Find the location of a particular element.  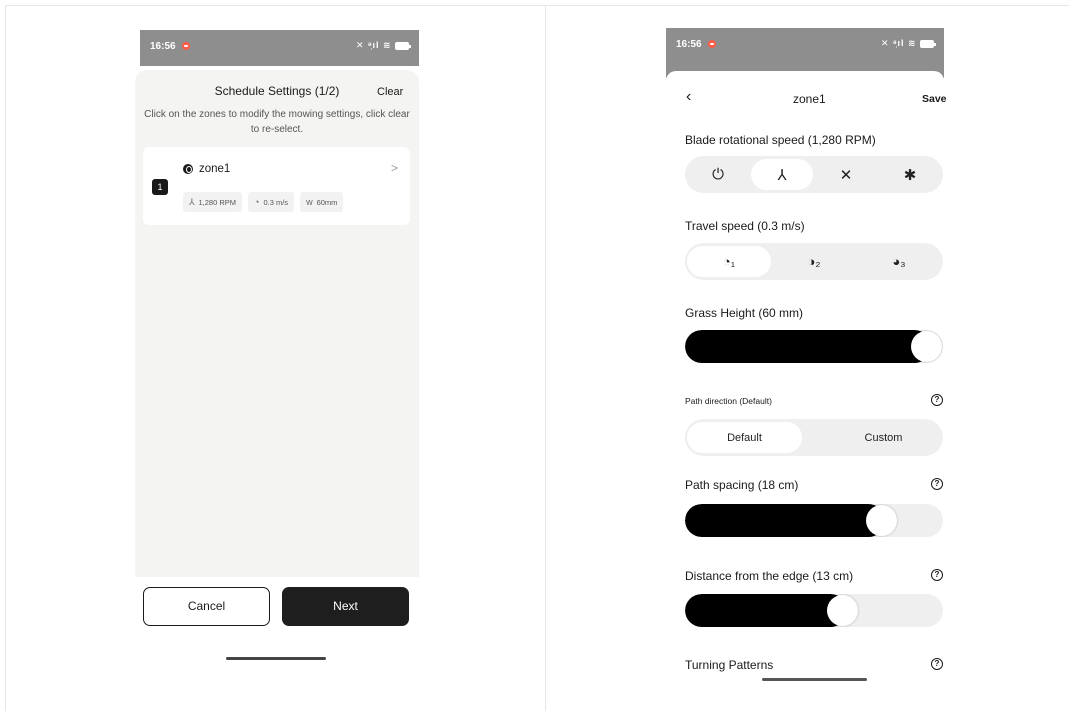

height-chip: ᴡ 60mm is located at coordinates (322, 202).